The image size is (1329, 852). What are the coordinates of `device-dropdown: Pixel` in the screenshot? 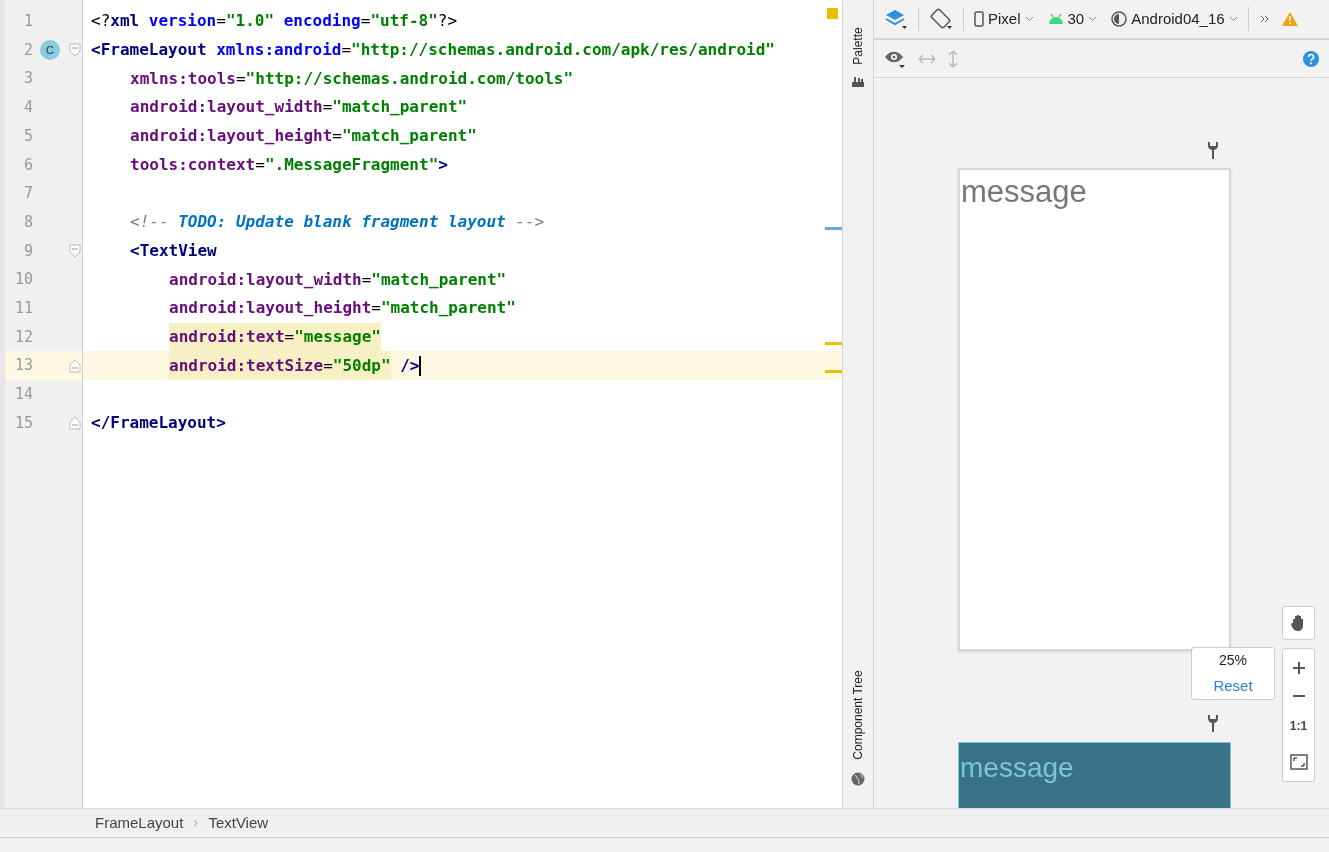 It's located at (1004, 19).